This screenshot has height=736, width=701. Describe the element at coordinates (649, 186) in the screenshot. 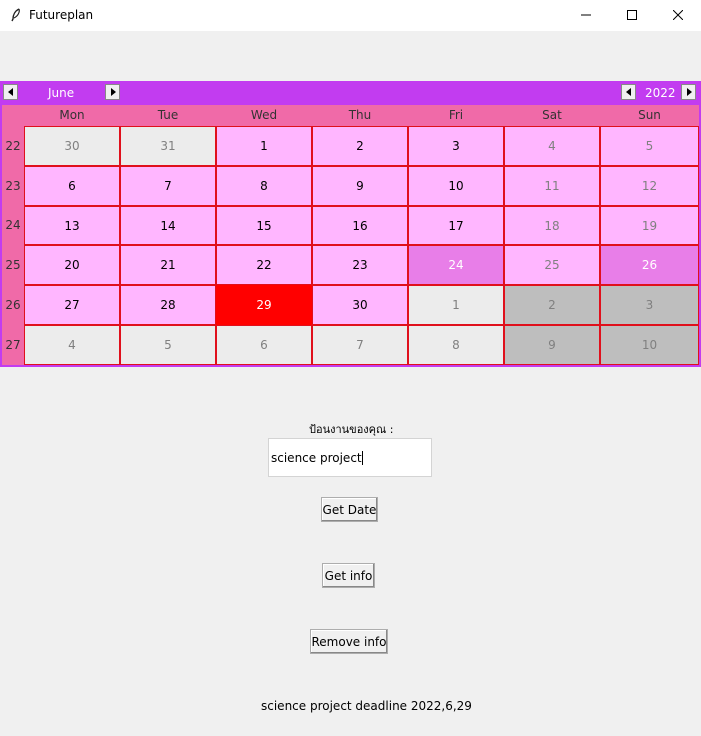

I see `calendar-day: 12` at that location.